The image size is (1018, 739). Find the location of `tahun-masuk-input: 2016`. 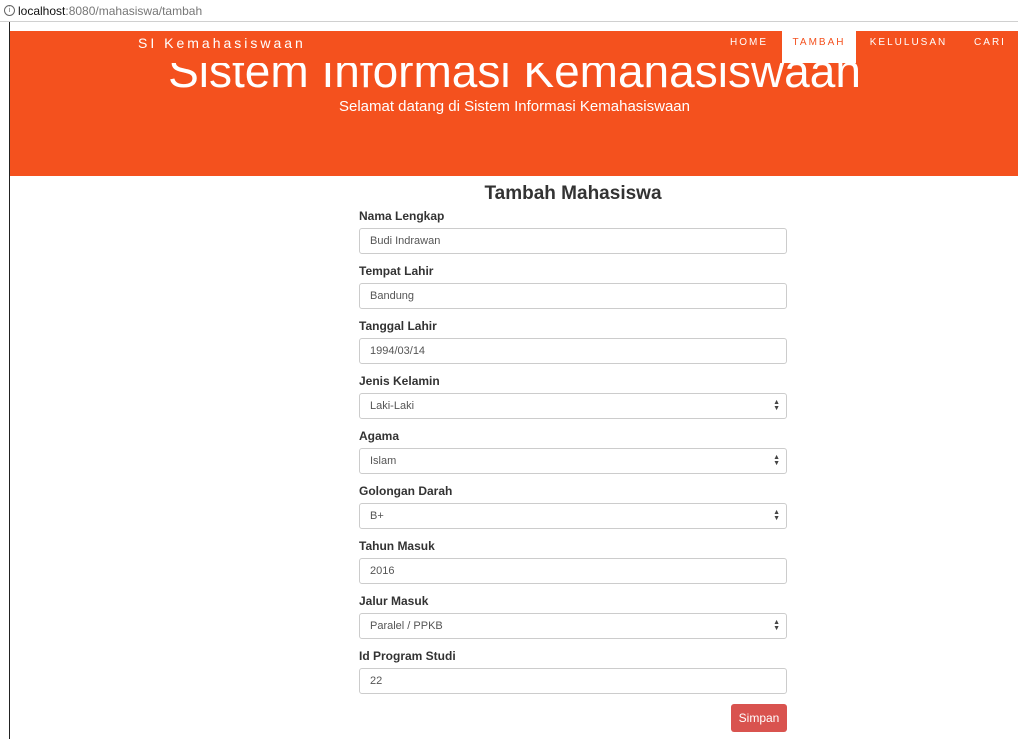

tahun-masuk-input: 2016 is located at coordinates (573, 571).